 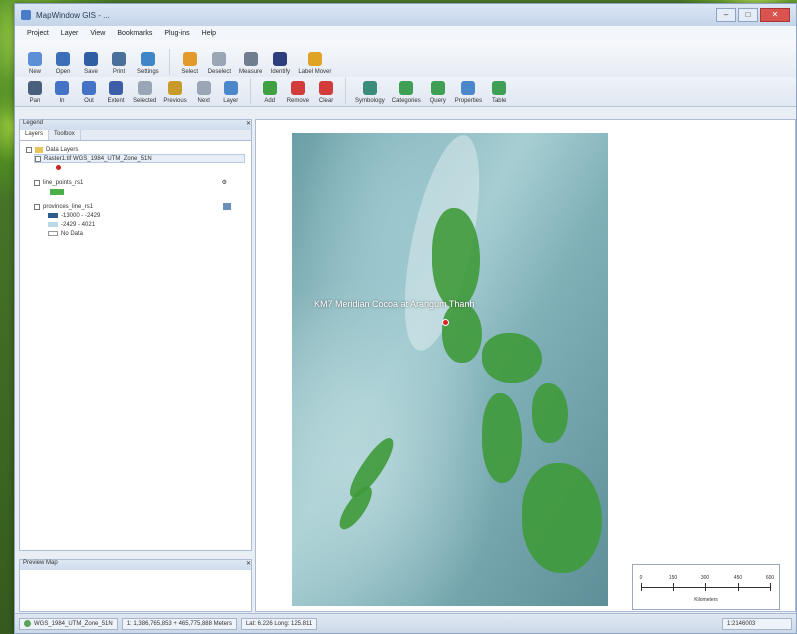 What do you see at coordinates (27, 623) in the screenshot?
I see `globe-icon` at bounding box center [27, 623].